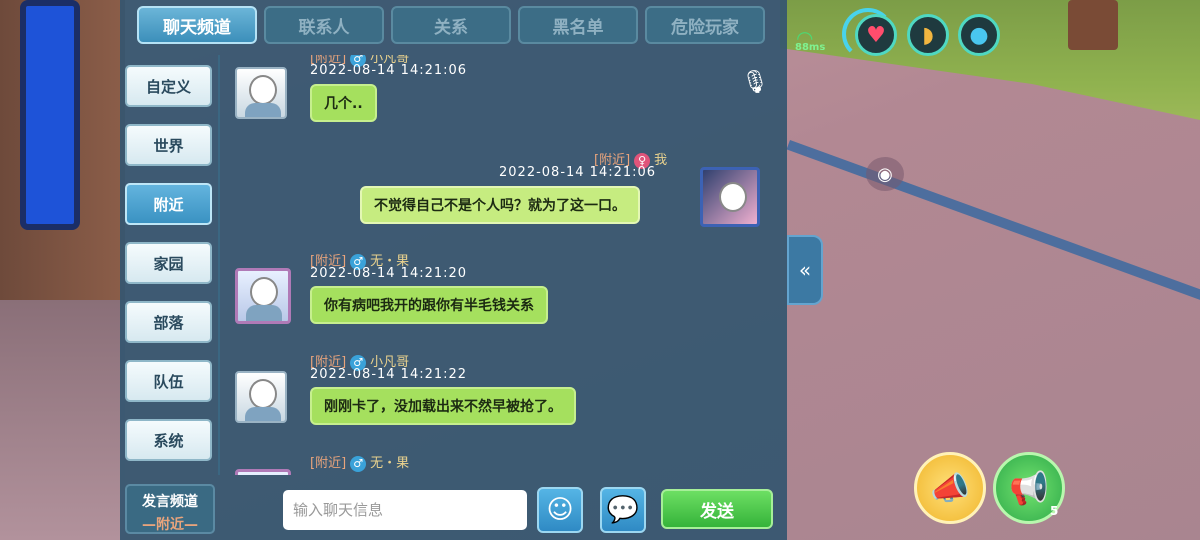 The width and height of the screenshot is (1200, 540). What do you see at coordinates (928, 35) in the screenshot?
I see `hunger-icon: ◗` at bounding box center [928, 35].